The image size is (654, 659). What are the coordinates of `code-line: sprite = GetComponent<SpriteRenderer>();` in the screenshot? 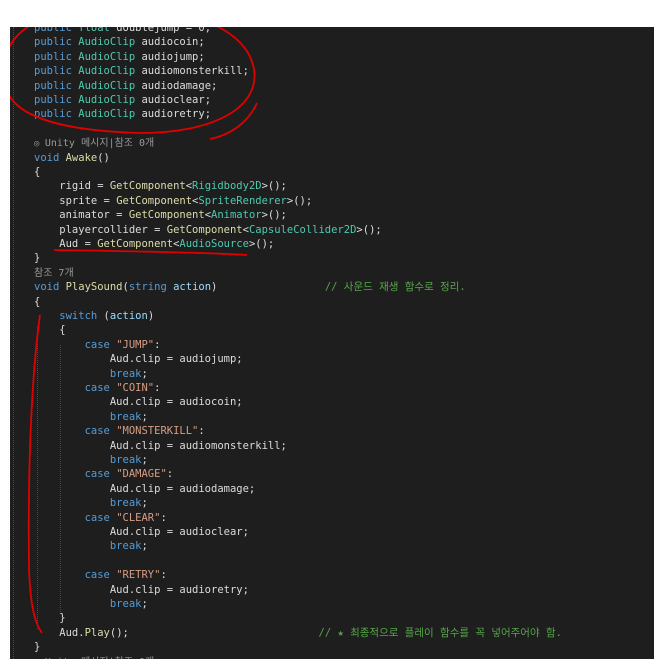 It's located at (173, 201).